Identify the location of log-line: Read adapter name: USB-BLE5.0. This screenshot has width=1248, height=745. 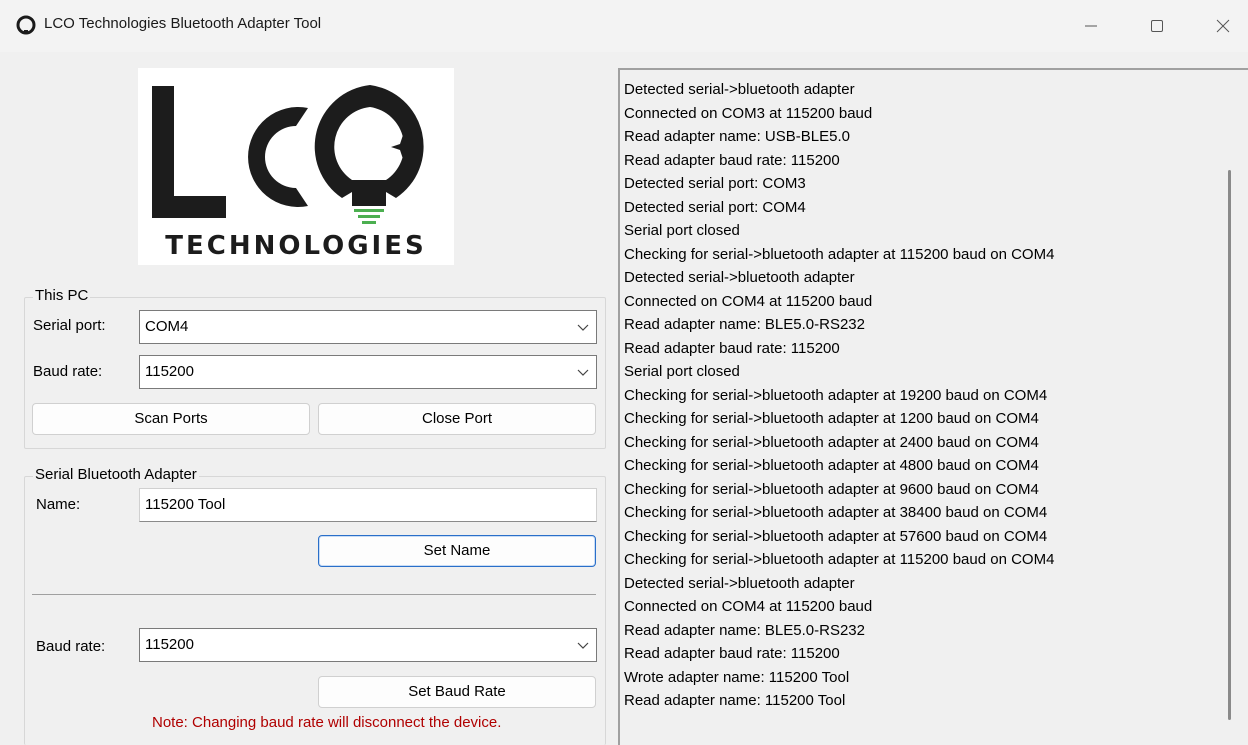
(737, 136).